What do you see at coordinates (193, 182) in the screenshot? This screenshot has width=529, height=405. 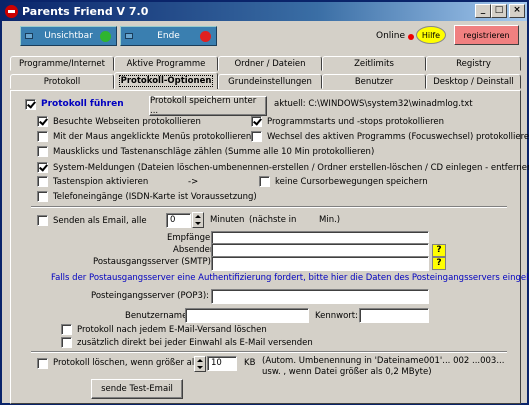 I see `arrow-label: ->` at bounding box center [193, 182].